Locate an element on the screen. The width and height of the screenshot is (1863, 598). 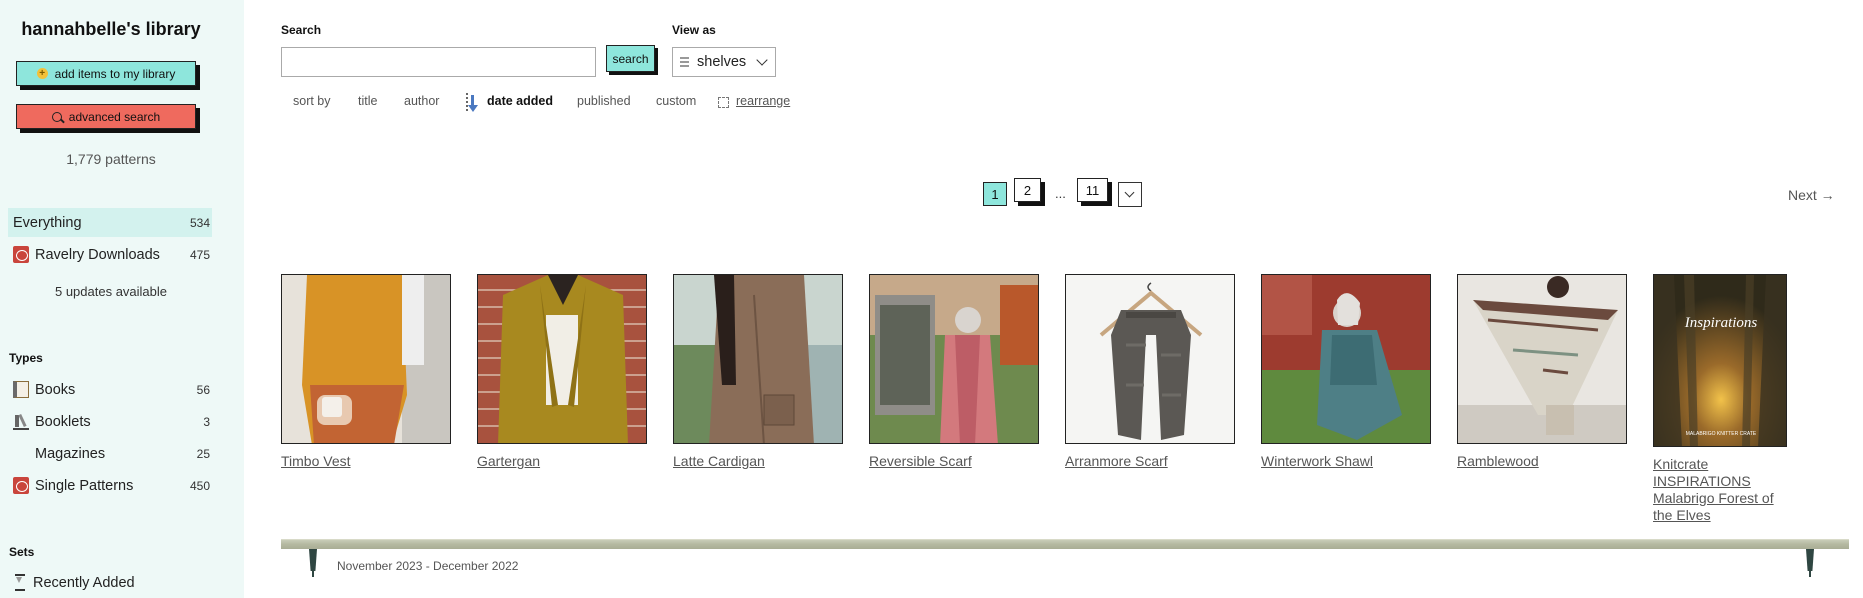
sidebar-item-everything: Everything 534 is located at coordinates (110, 222).